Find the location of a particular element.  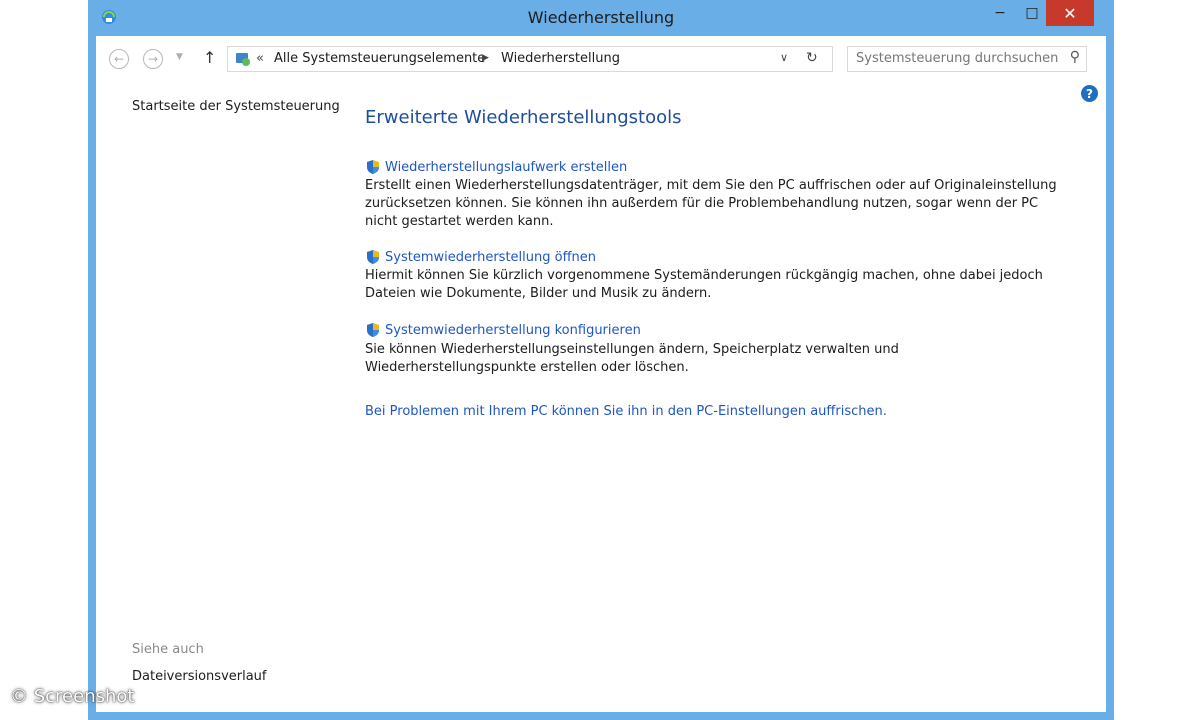

minimize-button: − is located at coordinates (1000, 13).